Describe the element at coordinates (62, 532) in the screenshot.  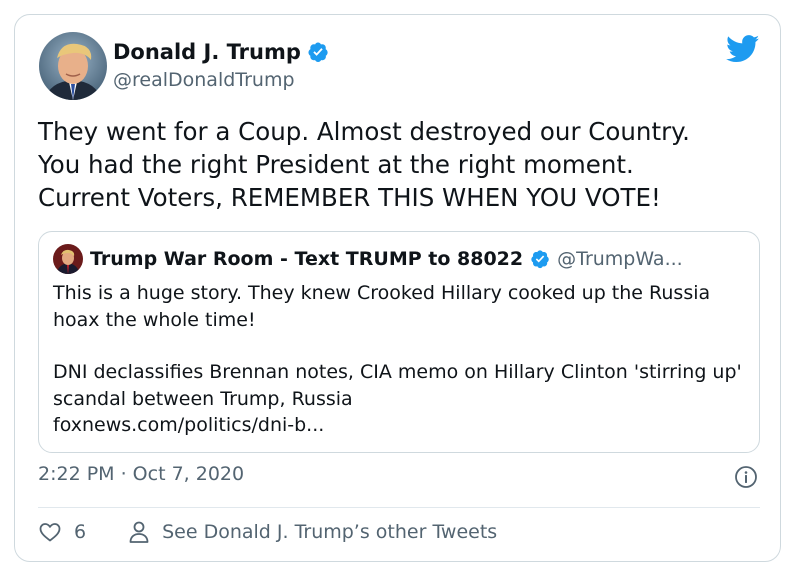
I see `like-button: 6` at that location.